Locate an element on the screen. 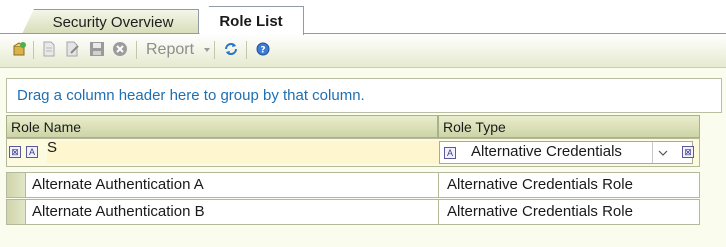 The height and width of the screenshot is (247, 726). column-header-role-type: Role Type is located at coordinates (569, 126).